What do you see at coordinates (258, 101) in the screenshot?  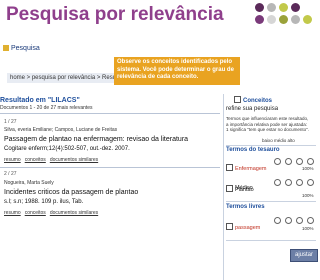 I see `concepts-label: Conceitos` at bounding box center [258, 101].